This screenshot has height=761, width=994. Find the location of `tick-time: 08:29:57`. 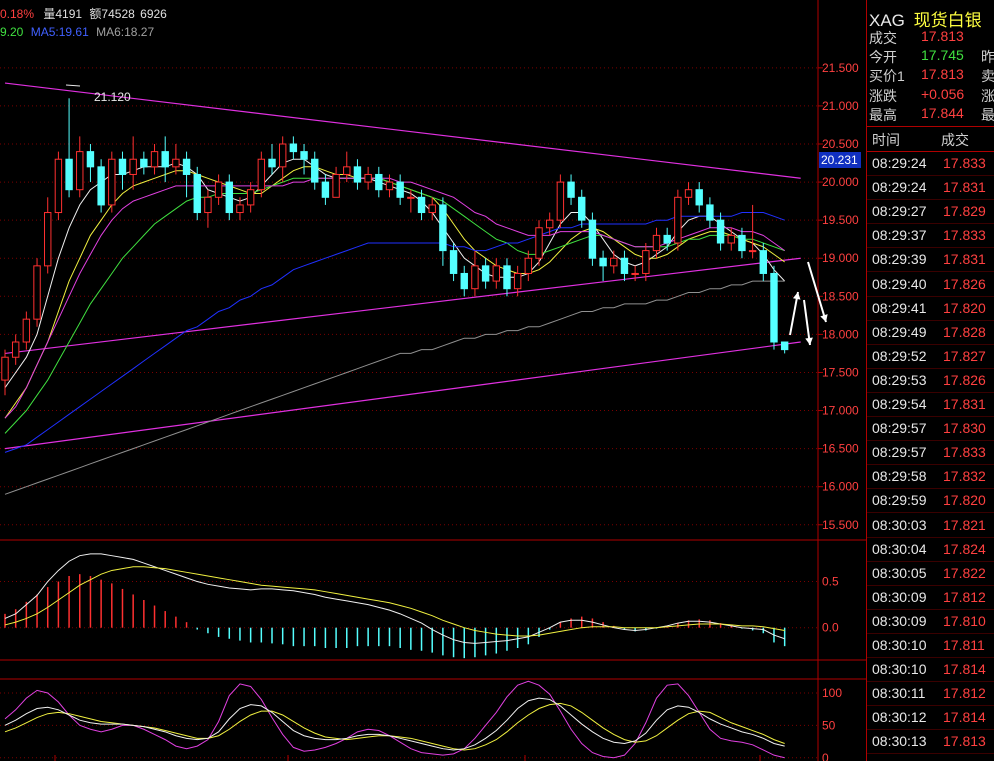

tick-time: 08:29:57 is located at coordinates (899, 428).